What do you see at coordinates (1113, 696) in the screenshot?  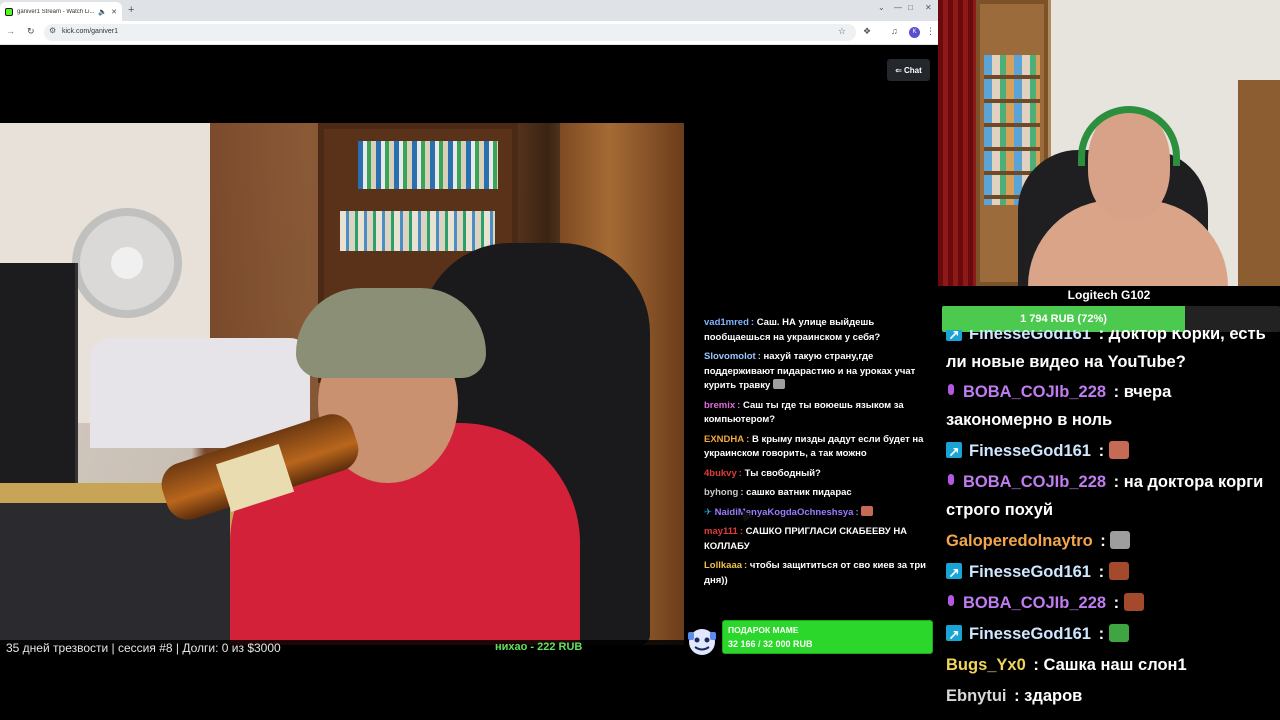 I see `chat-message: Ebnytui : здаров` at bounding box center [1113, 696].